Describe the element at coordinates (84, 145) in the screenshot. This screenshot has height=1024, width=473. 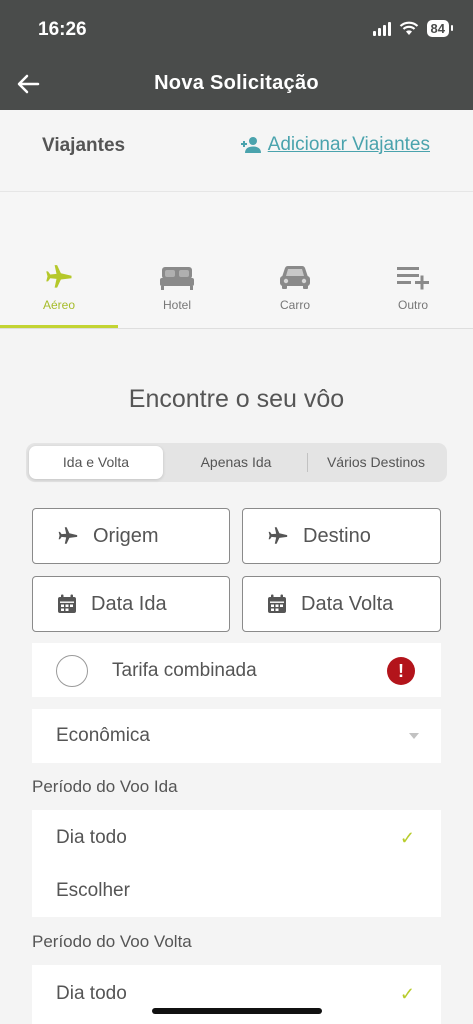
I see `travelers-label: Viajantes` at that location.